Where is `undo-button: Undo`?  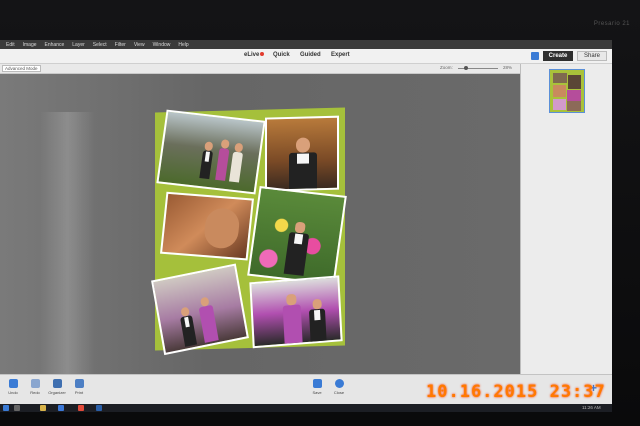 undo-button: Undo is located at coordinates (13, 387).